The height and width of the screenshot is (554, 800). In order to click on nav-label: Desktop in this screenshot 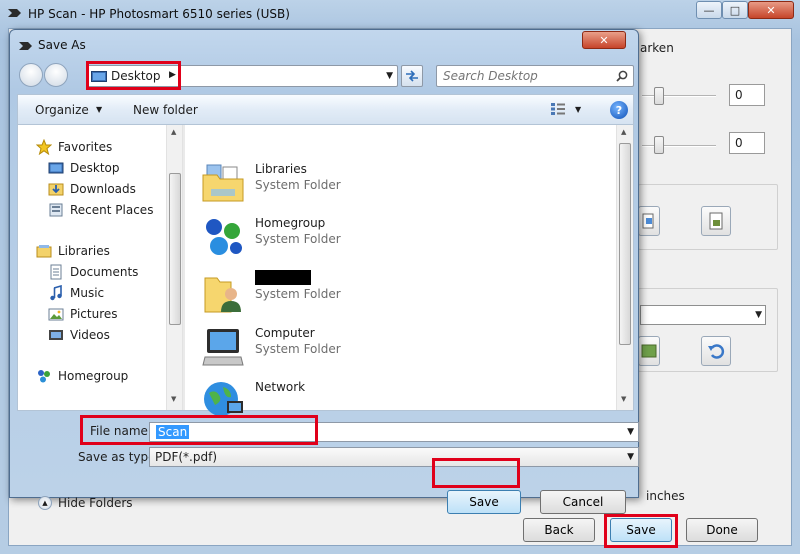, I will do `click(95, 168)`.